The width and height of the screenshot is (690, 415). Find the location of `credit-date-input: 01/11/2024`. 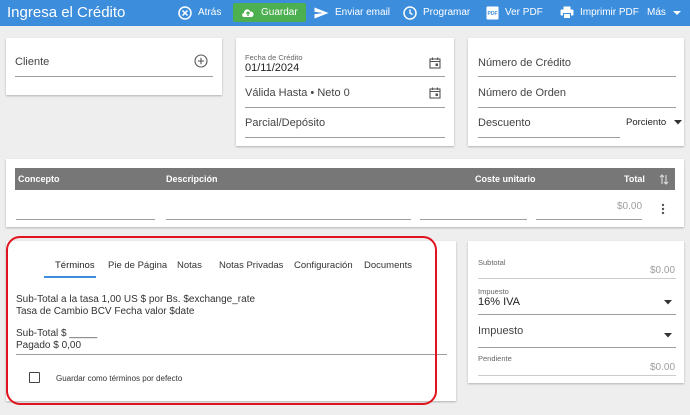

credit-date-input: 01/11/2024 is located at coordinates (272, 68).